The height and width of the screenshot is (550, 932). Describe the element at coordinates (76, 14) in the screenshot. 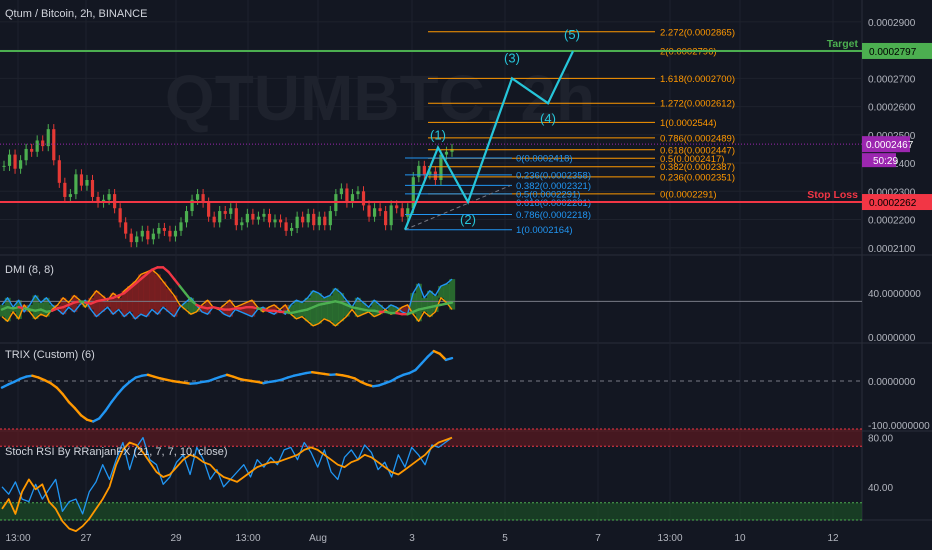

I see `chart-title: Qtum / Bitcoin, 2h, BINANCE` at that location.